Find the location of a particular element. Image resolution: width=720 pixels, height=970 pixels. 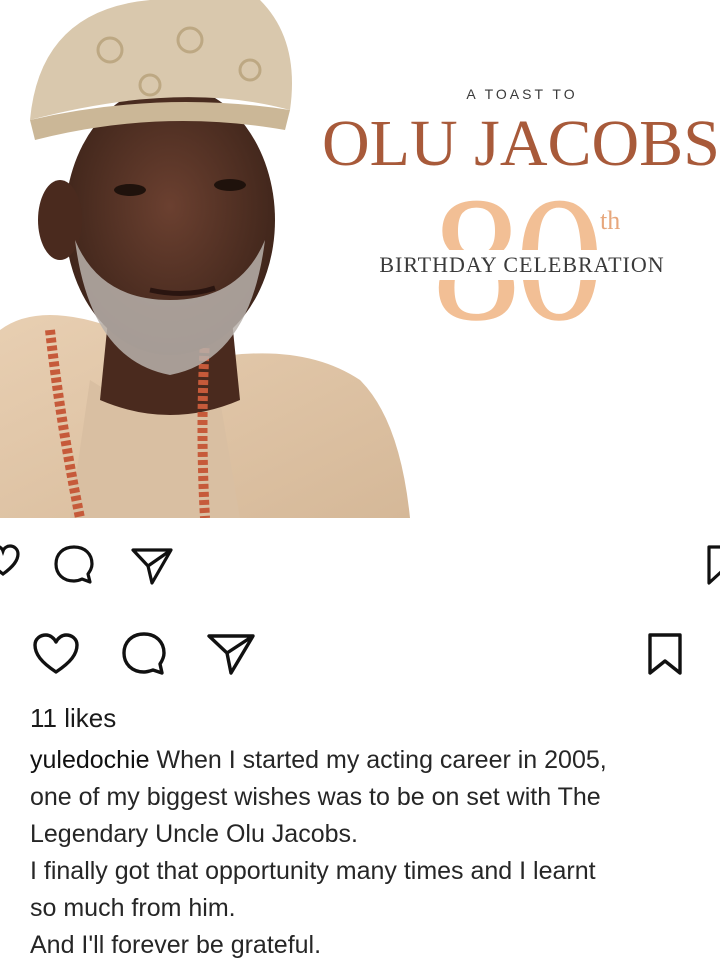

previous-post-action-row is located at coordinates (360, 563).